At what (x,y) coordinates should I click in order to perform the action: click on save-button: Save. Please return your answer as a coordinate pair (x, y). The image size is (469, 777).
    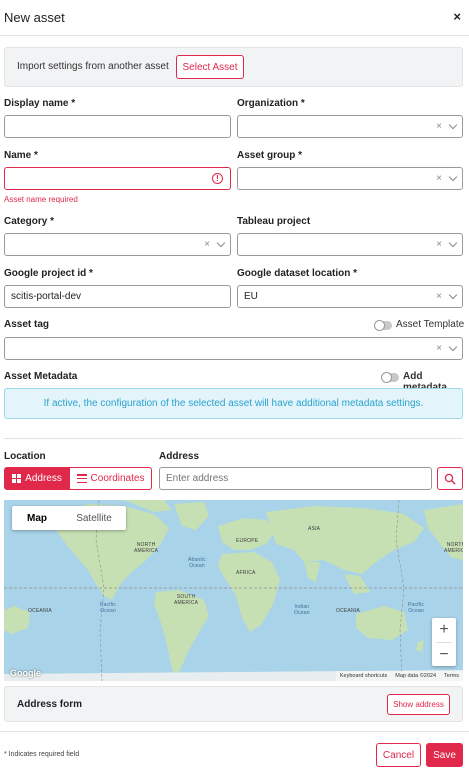
    Looking at the image, I should click on (444, 755).